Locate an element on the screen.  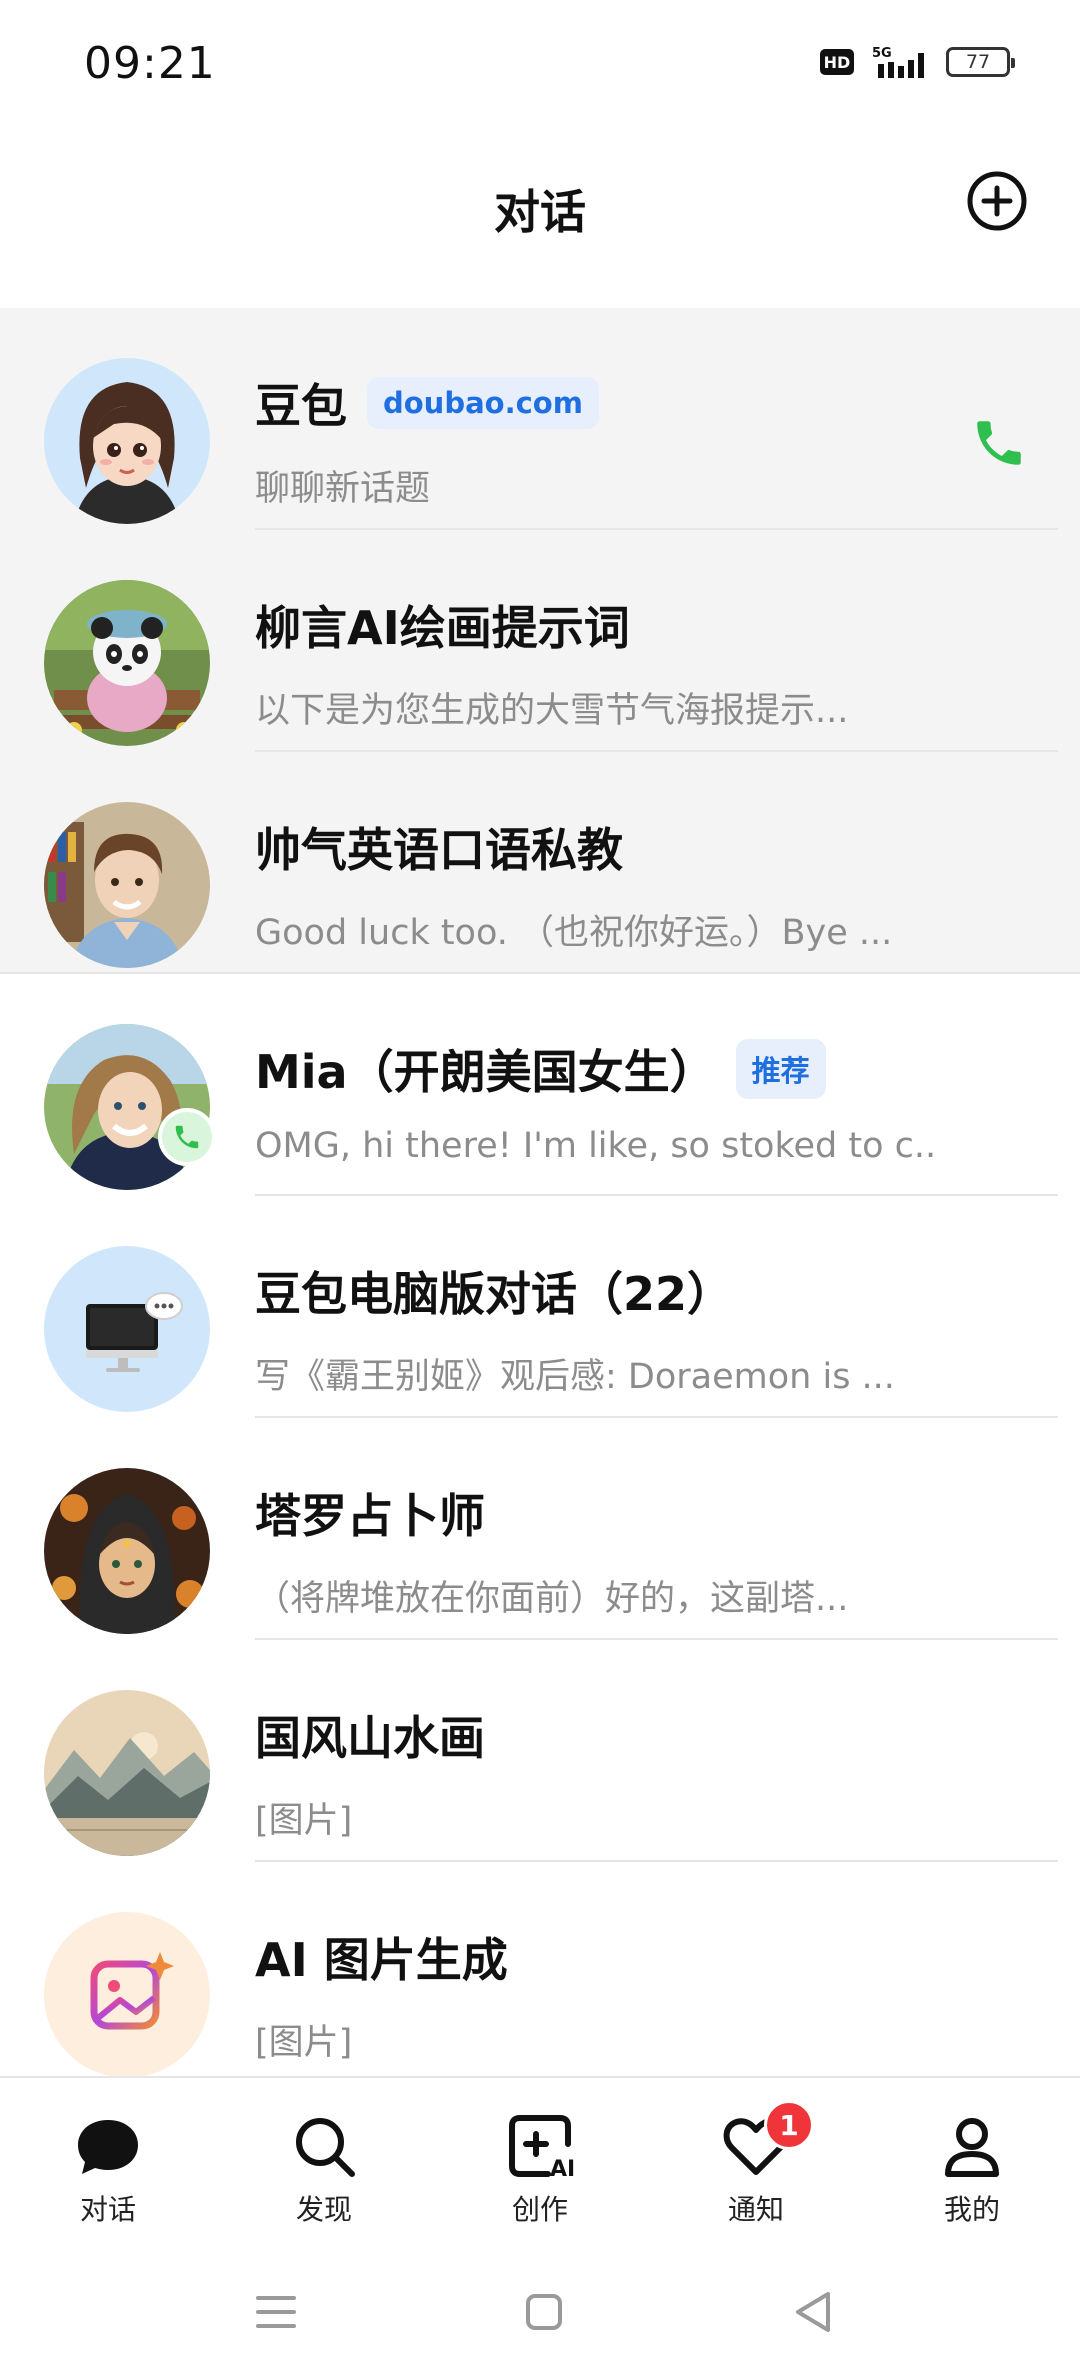
conversation-item-landscape: 国风山水画 [图片] is located at coordinates (540, 1751).